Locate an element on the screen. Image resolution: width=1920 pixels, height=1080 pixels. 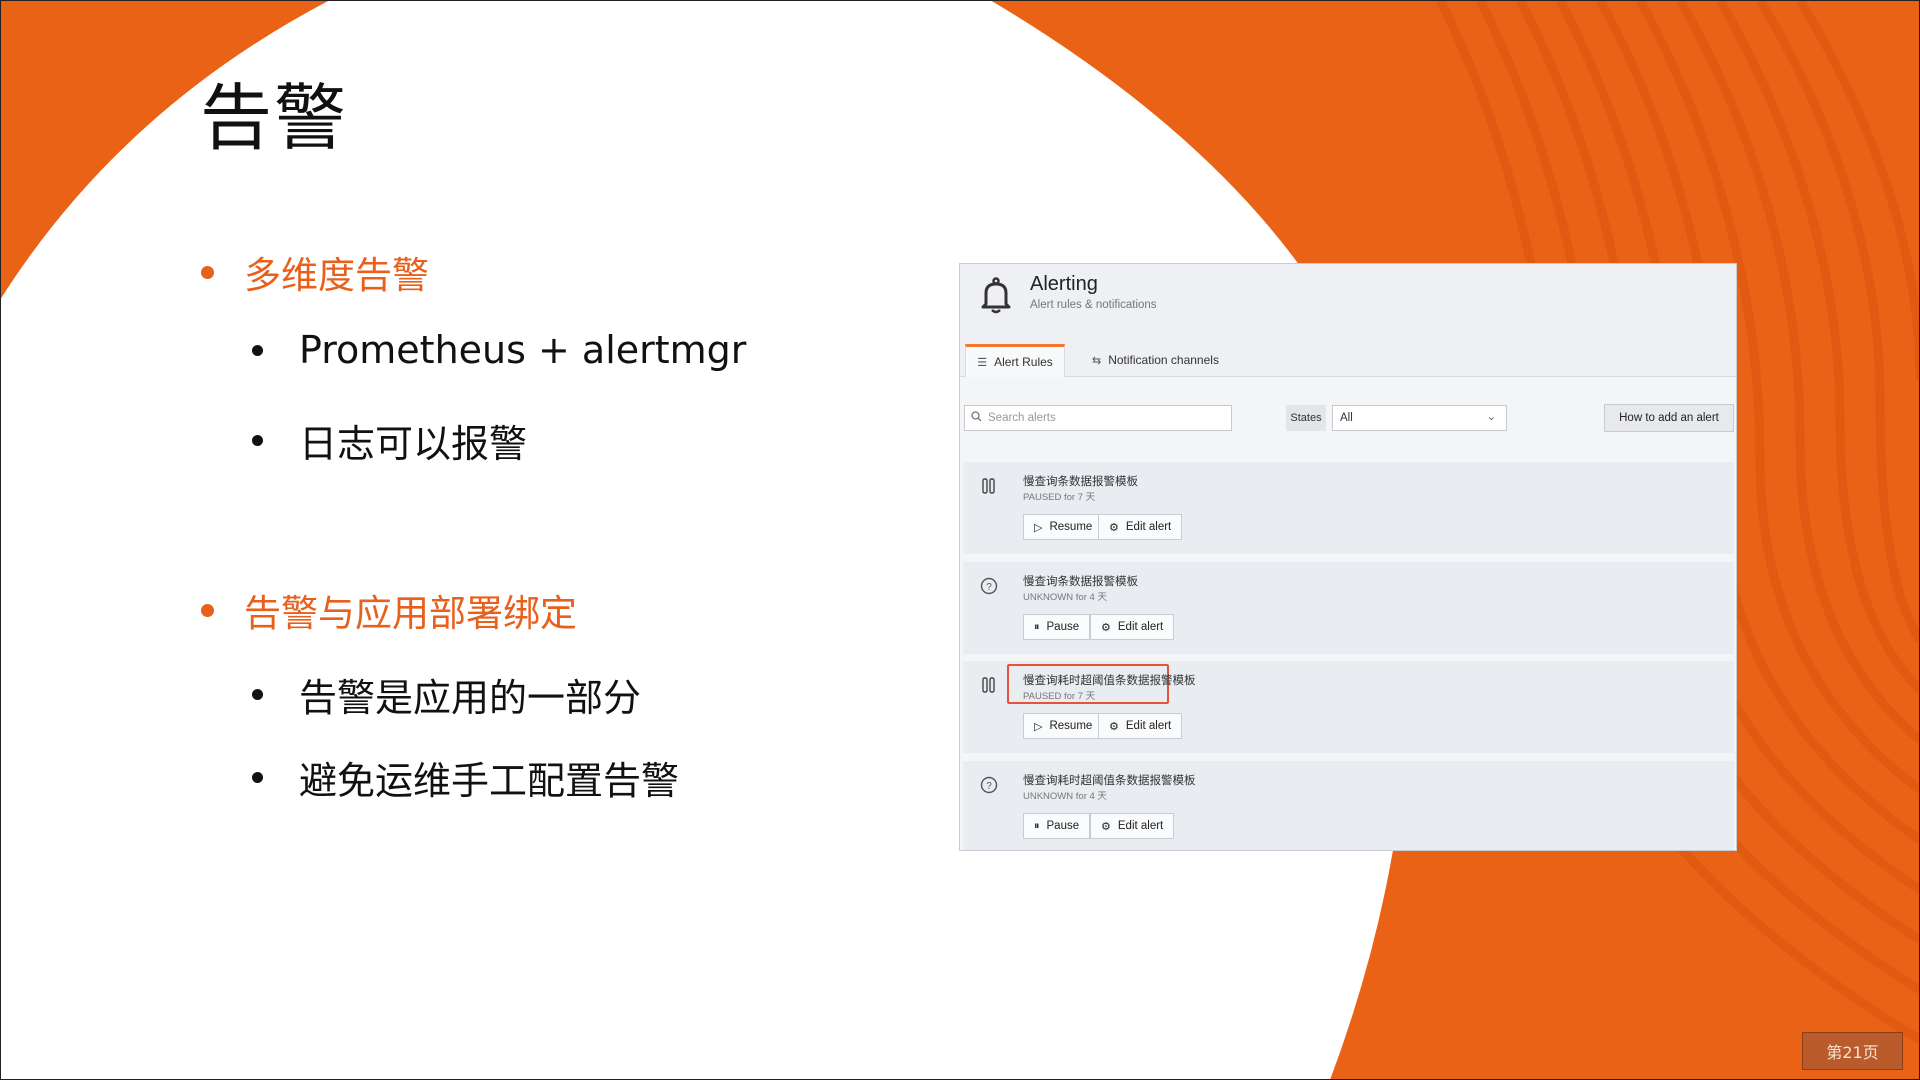
bullet-text: 多维度告警 is located at coordinates (336, 275).